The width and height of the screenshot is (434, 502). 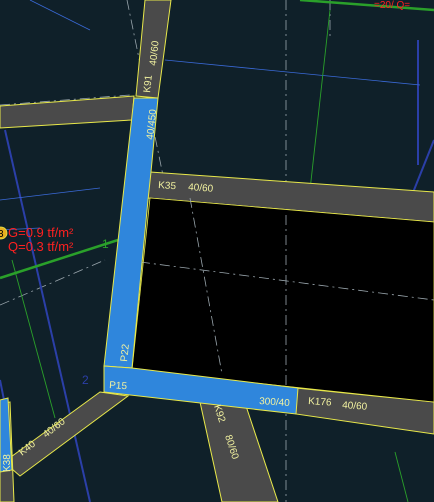 I want to click on label-k176: K176, so click(x=320, y=402).